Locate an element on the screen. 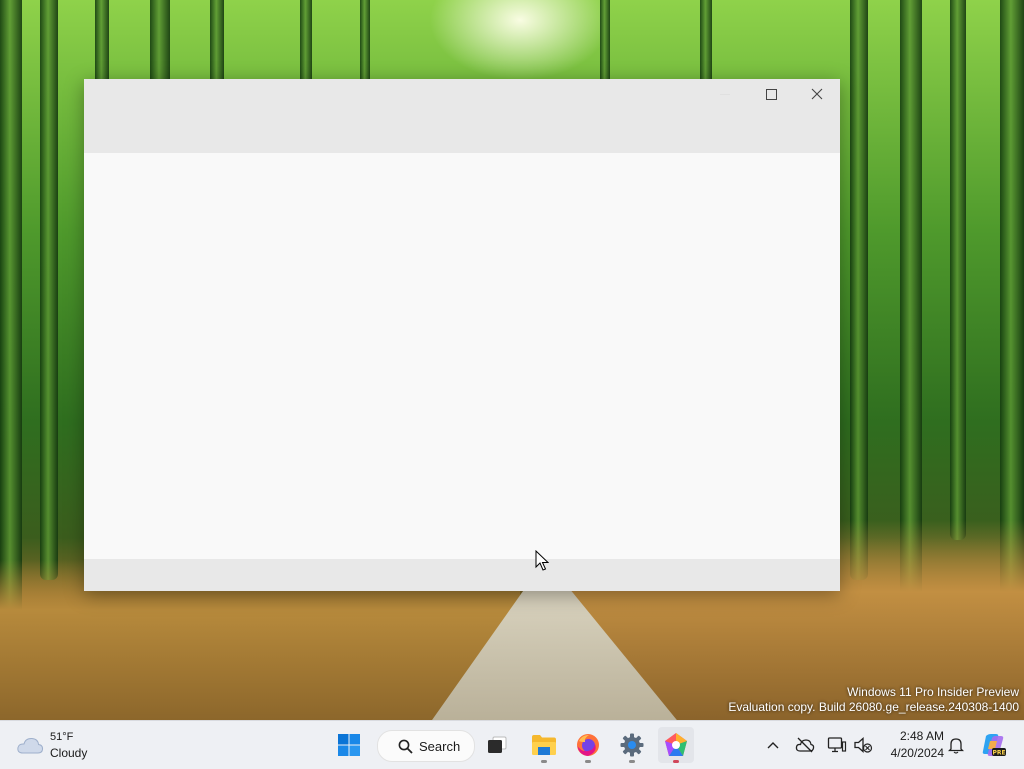 The height and width of the screenshot is (769, 1024). notification-center-button is located at coordinates (956, 745).